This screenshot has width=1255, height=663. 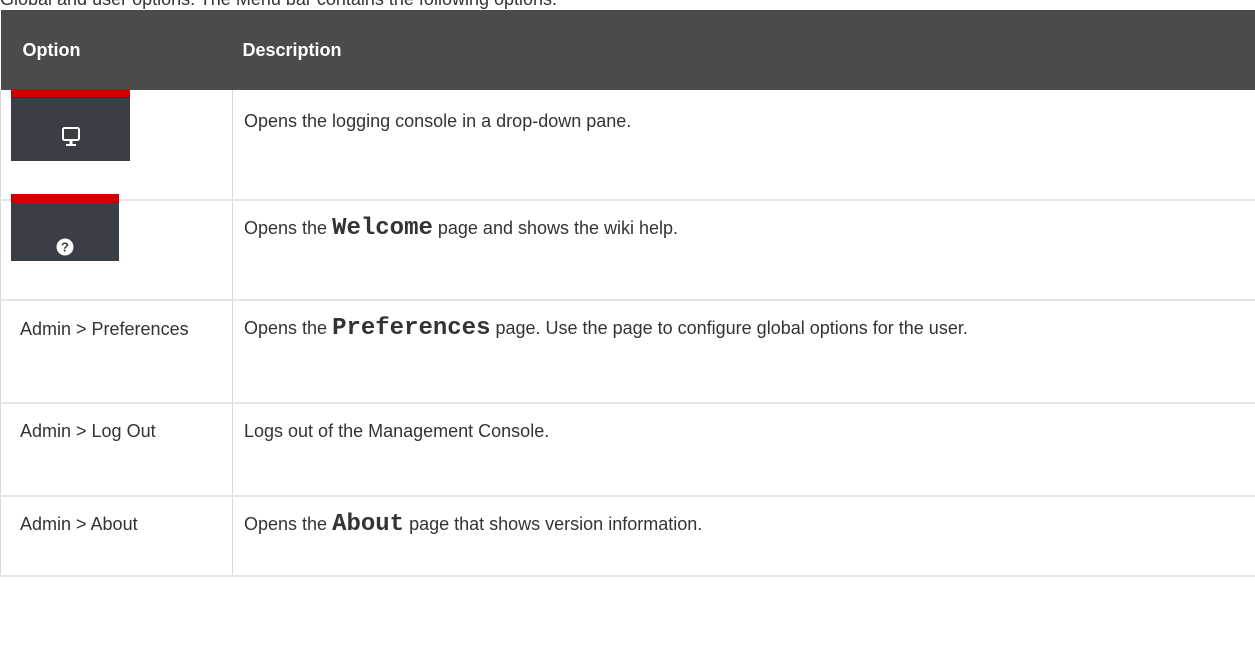 What do you see at coordinates (88, 431) in the screenshot?
I see `option-label: Admin > Log Out` at bounding box center [88, 431].